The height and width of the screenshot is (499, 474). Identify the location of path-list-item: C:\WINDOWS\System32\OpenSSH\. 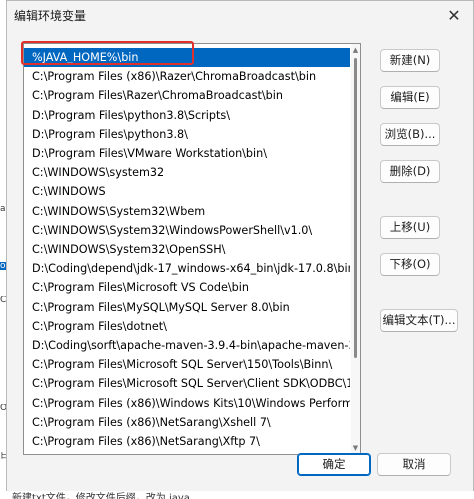
(187, 249).